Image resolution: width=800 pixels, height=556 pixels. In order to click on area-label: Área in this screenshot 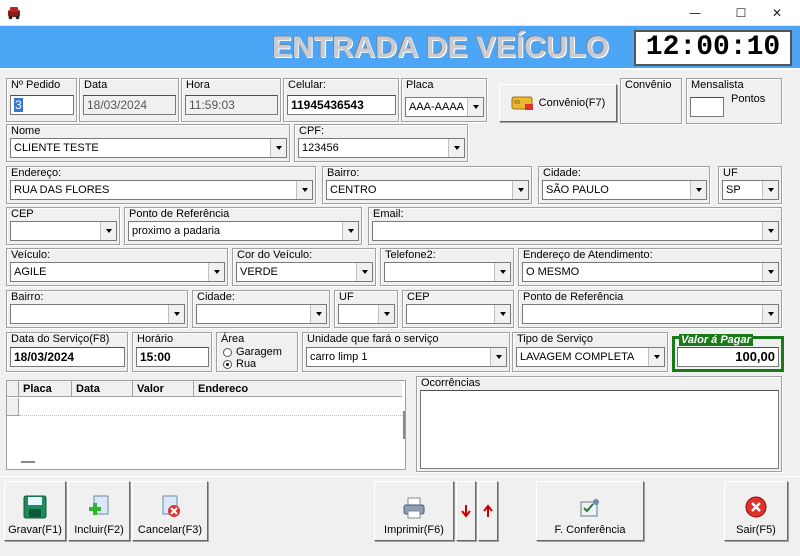, I will do `click(233, 339)`.